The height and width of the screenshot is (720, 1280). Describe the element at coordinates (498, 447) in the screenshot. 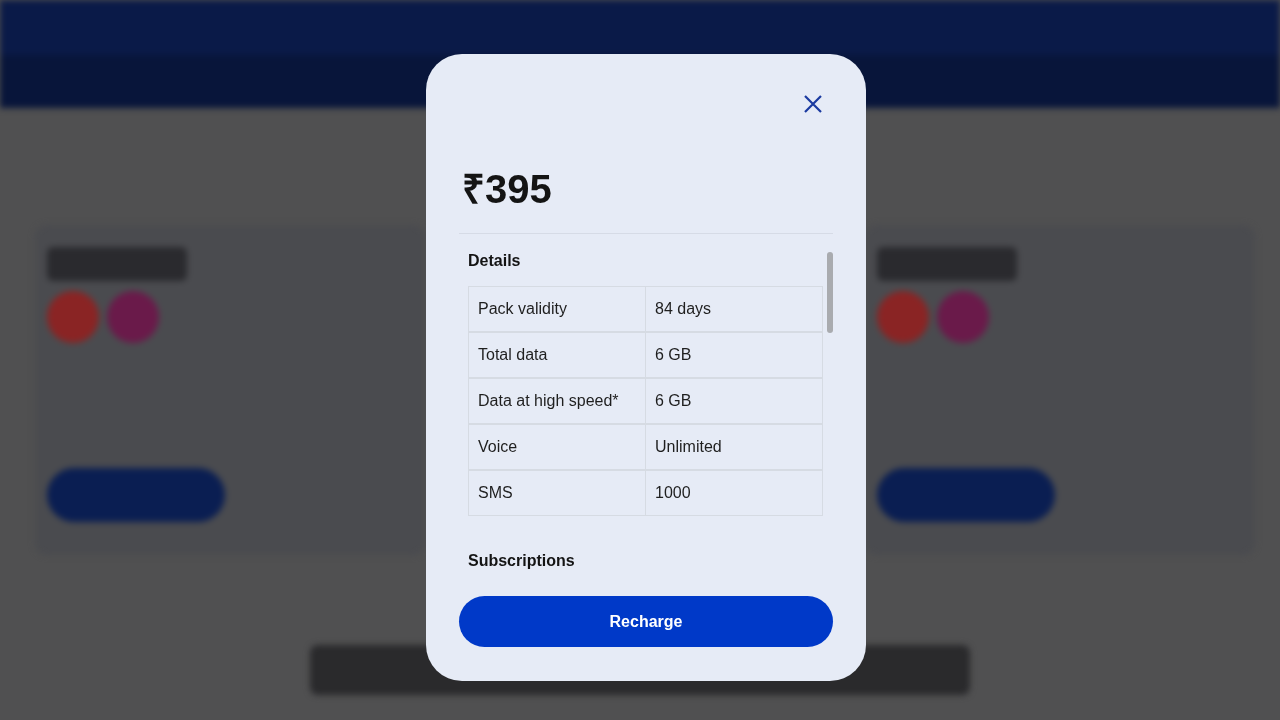

I see `table-cell-text: Voice` at that location.